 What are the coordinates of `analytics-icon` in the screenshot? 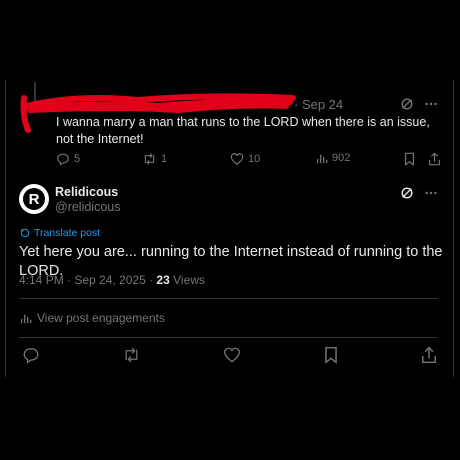 It's located at (26, 319).